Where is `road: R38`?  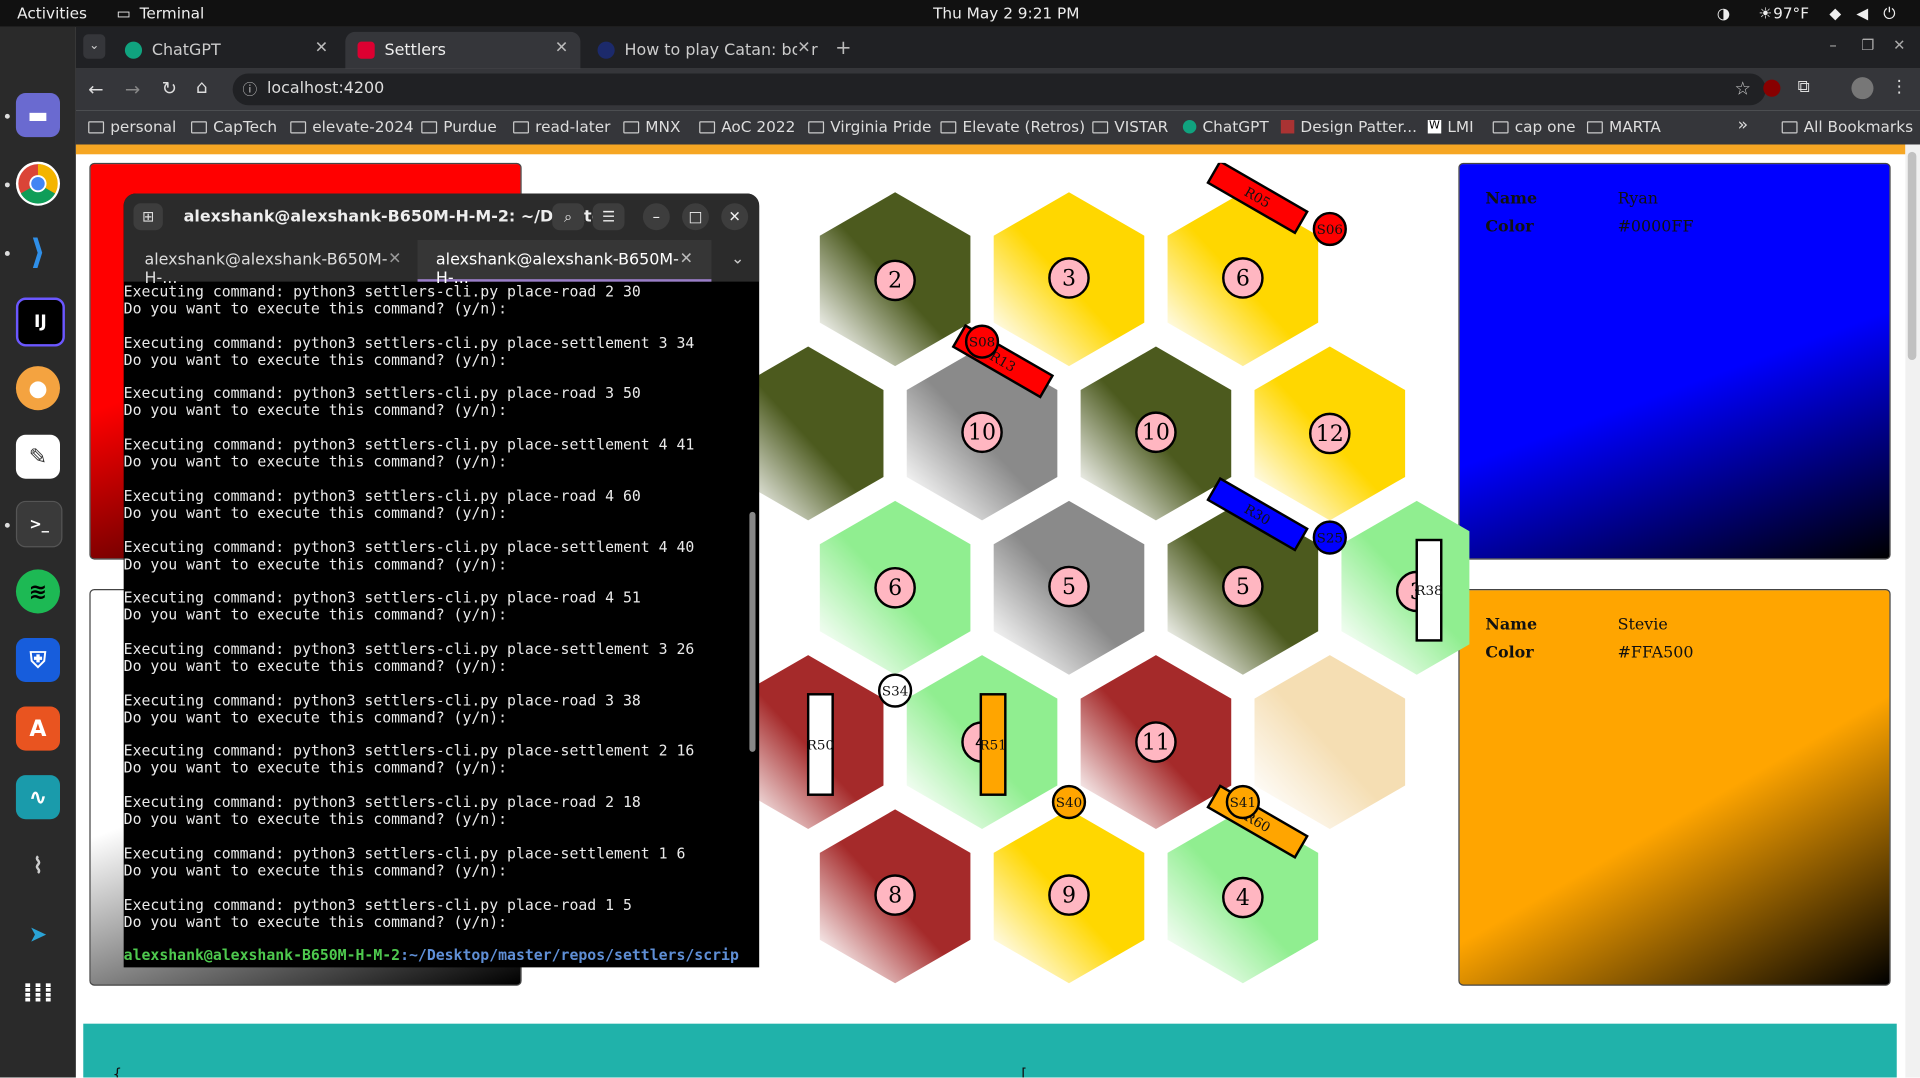 road: R38 is located at coordinates (1429, 590).